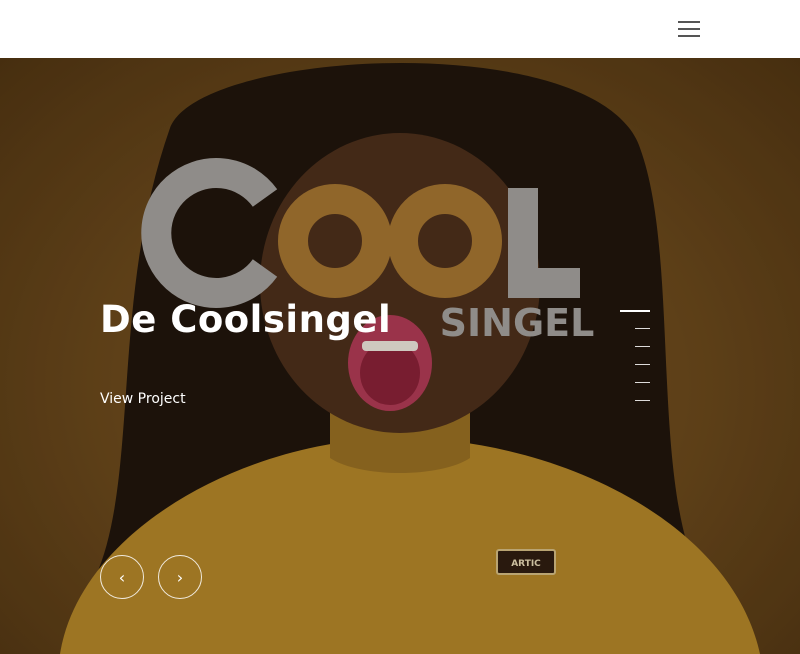 The height and width of the screenshot is (654, 800). I want to click on view-project-link: View Project, so click(143, 399).